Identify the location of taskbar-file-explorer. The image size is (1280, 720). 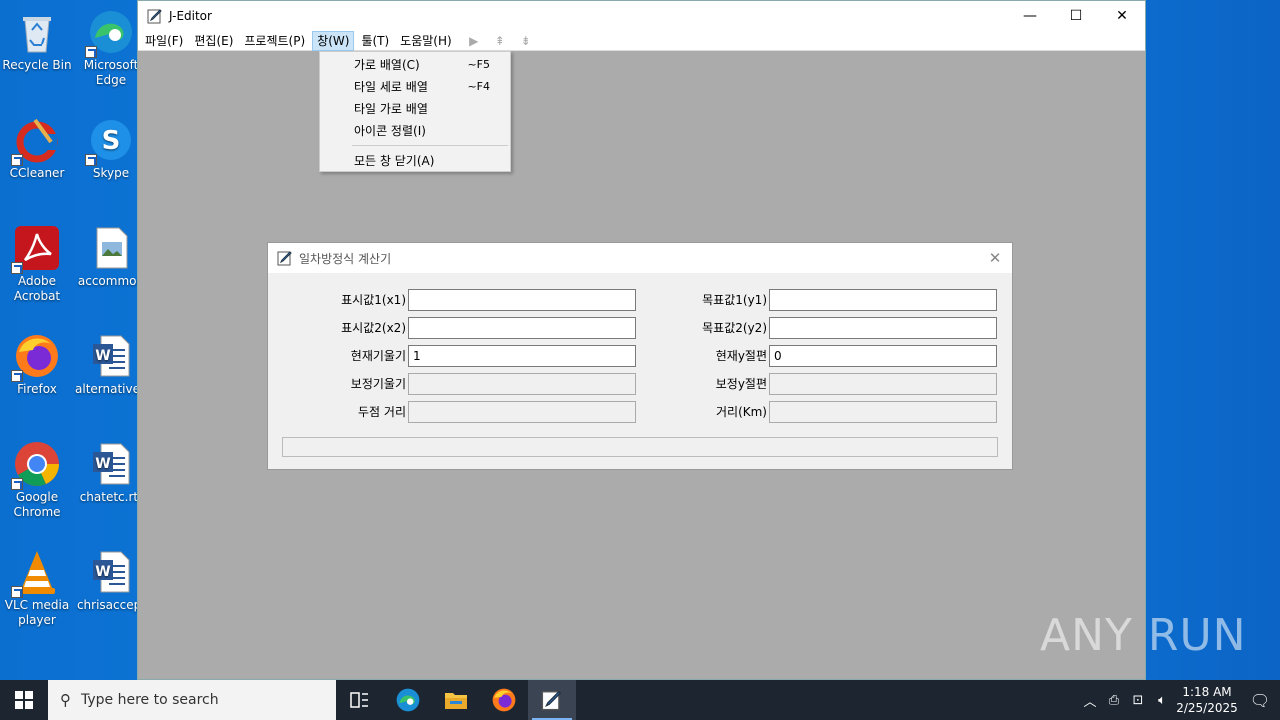
(456, 700).